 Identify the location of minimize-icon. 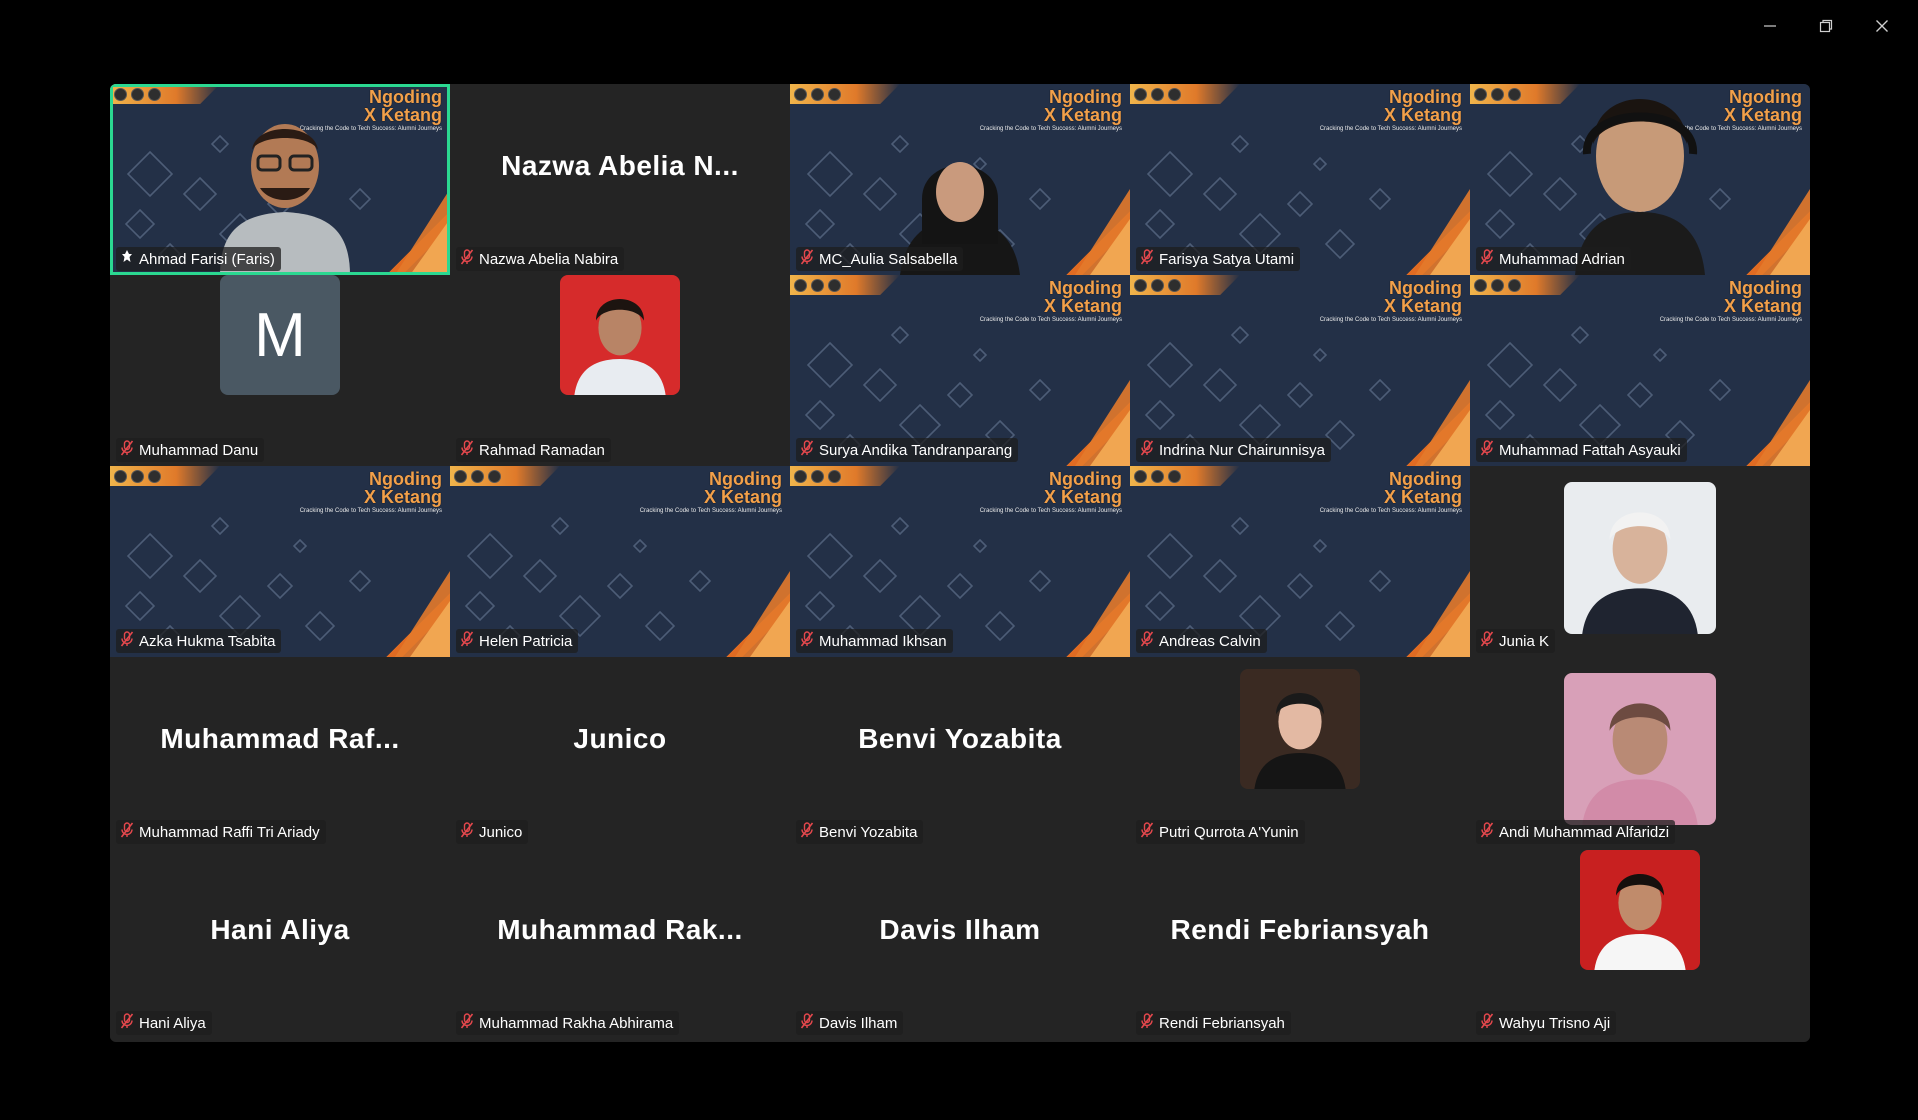
(1770, 26).